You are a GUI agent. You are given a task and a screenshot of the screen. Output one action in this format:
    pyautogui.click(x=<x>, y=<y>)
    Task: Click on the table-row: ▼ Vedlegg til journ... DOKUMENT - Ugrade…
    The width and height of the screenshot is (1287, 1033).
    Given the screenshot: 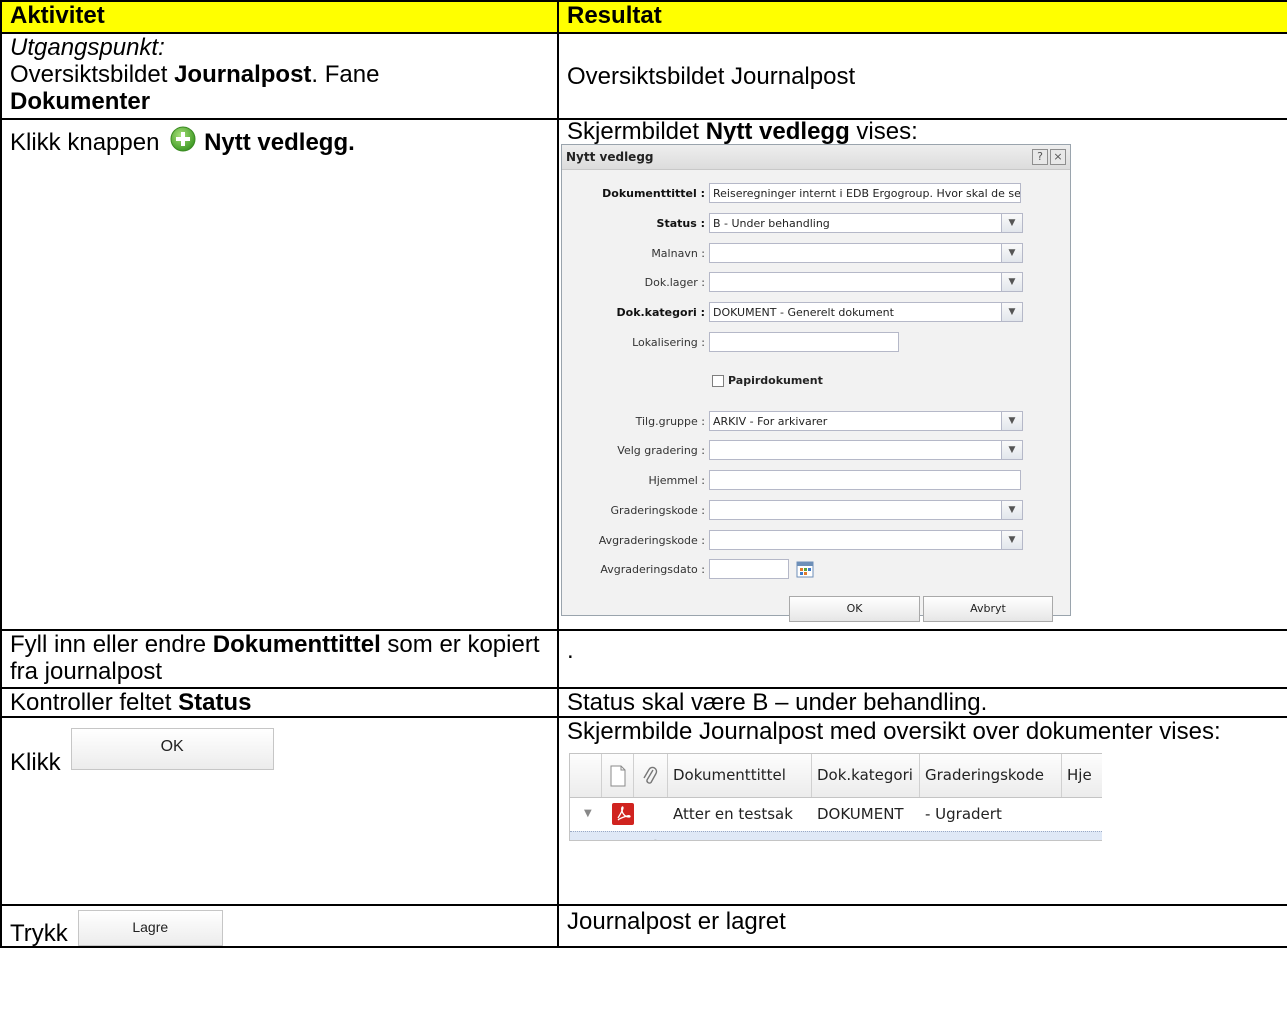 What is the action you would take?
    pyautogui.click(x=836, y=835)
    